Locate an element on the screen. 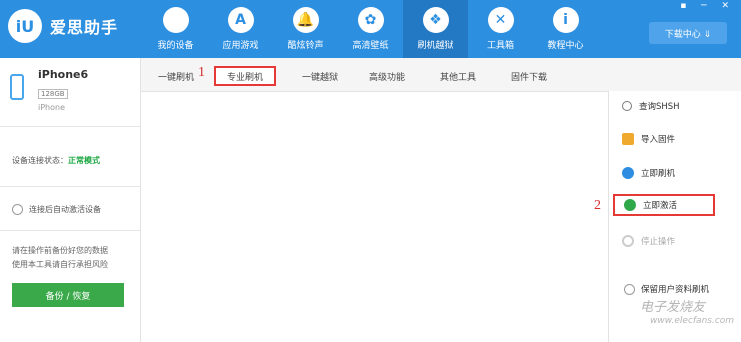 The image size is (741, 342). device-info: iPhone6 128GB iPhone is located at coordinates (63, 93).